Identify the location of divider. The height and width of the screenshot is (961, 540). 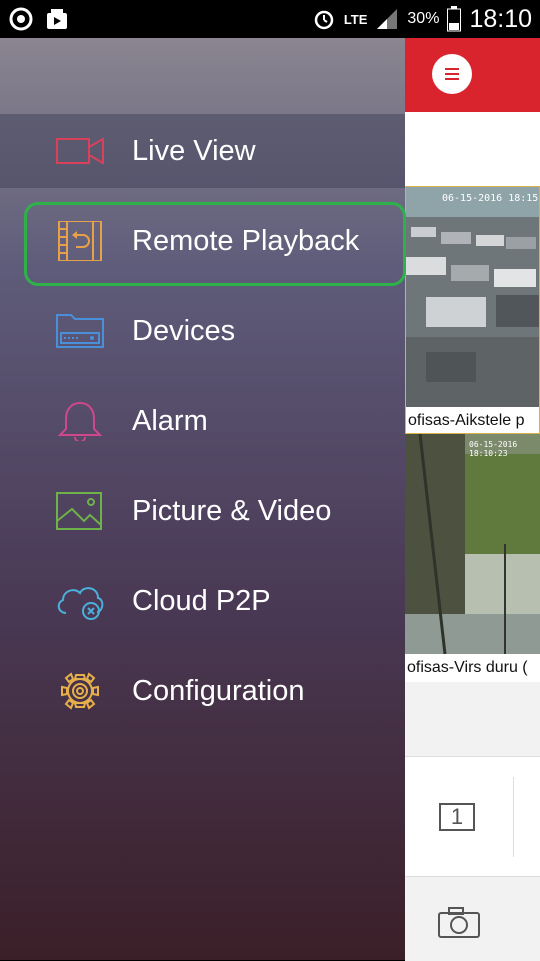
(513, 817).